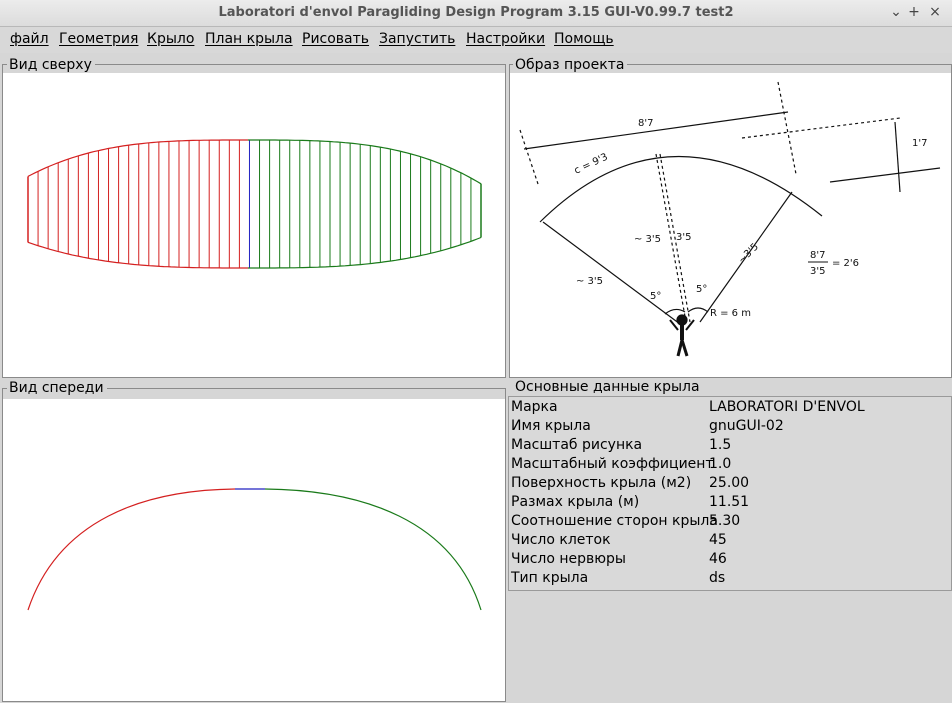 This screenshot has height=703, width=952. Describe the element at coordinates (534, 407) in the screenshot. I see `wing-data-key: Марка` at that location.